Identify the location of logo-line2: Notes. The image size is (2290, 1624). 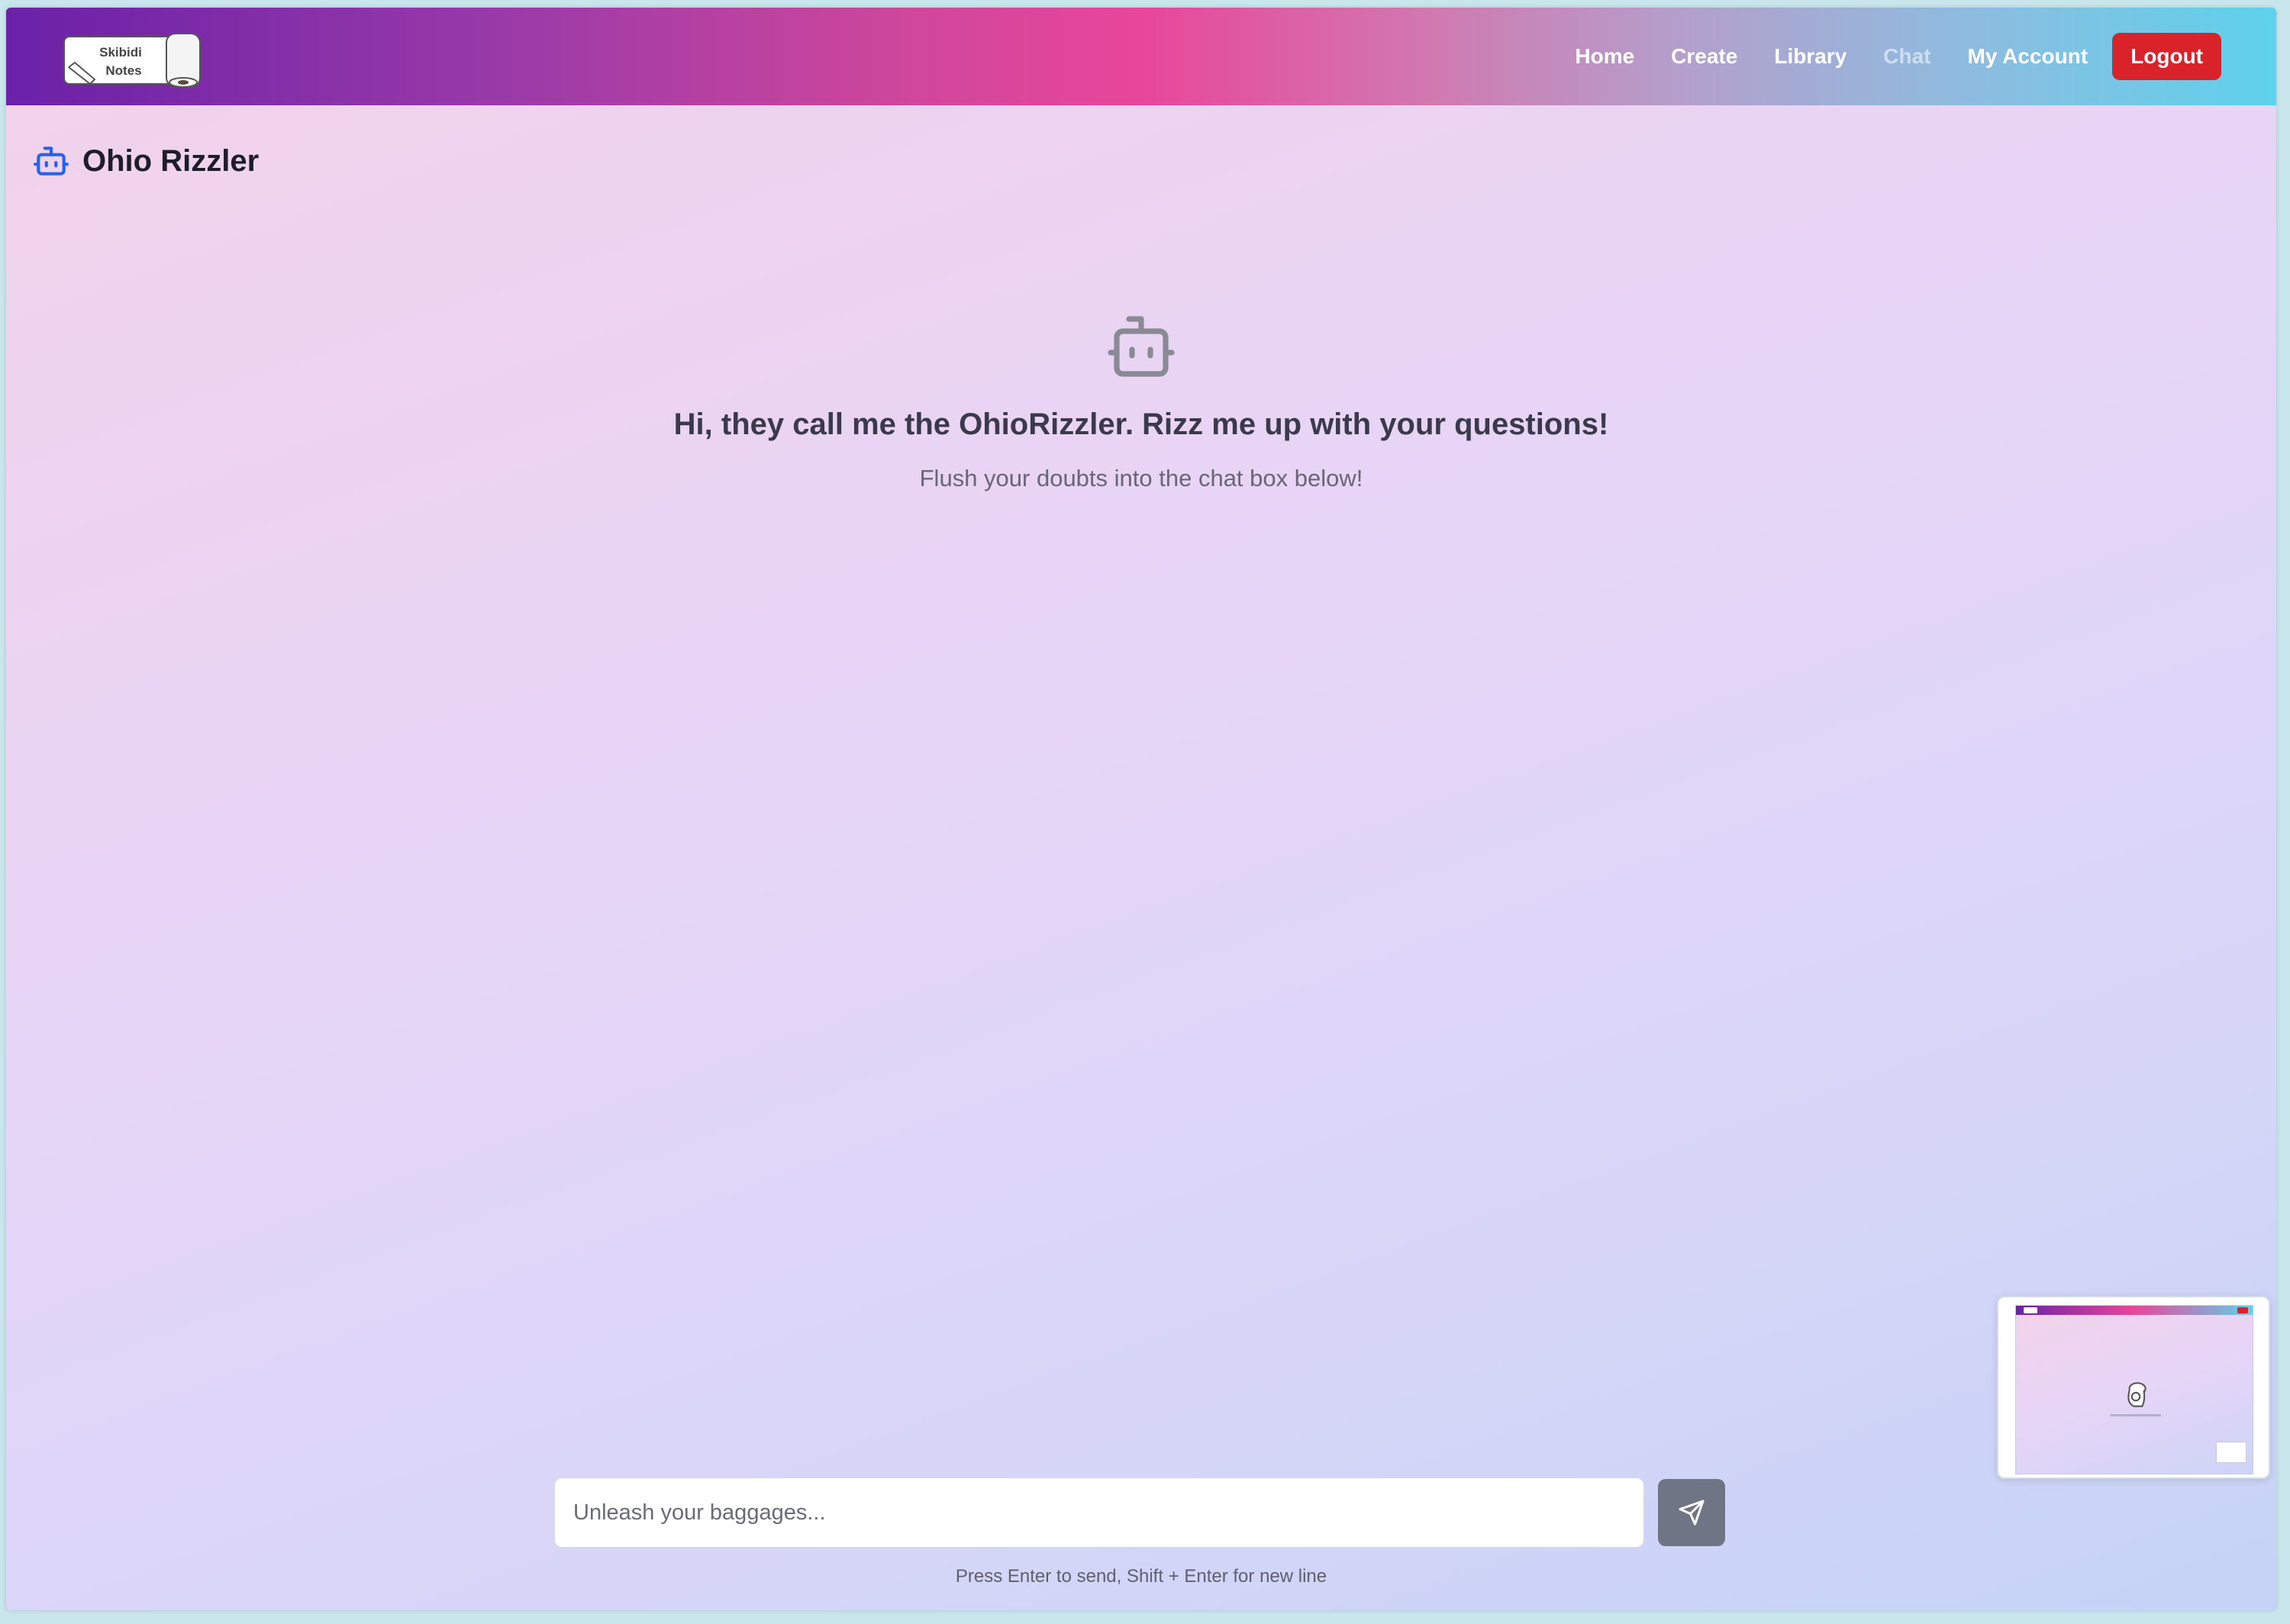
(123, 70).